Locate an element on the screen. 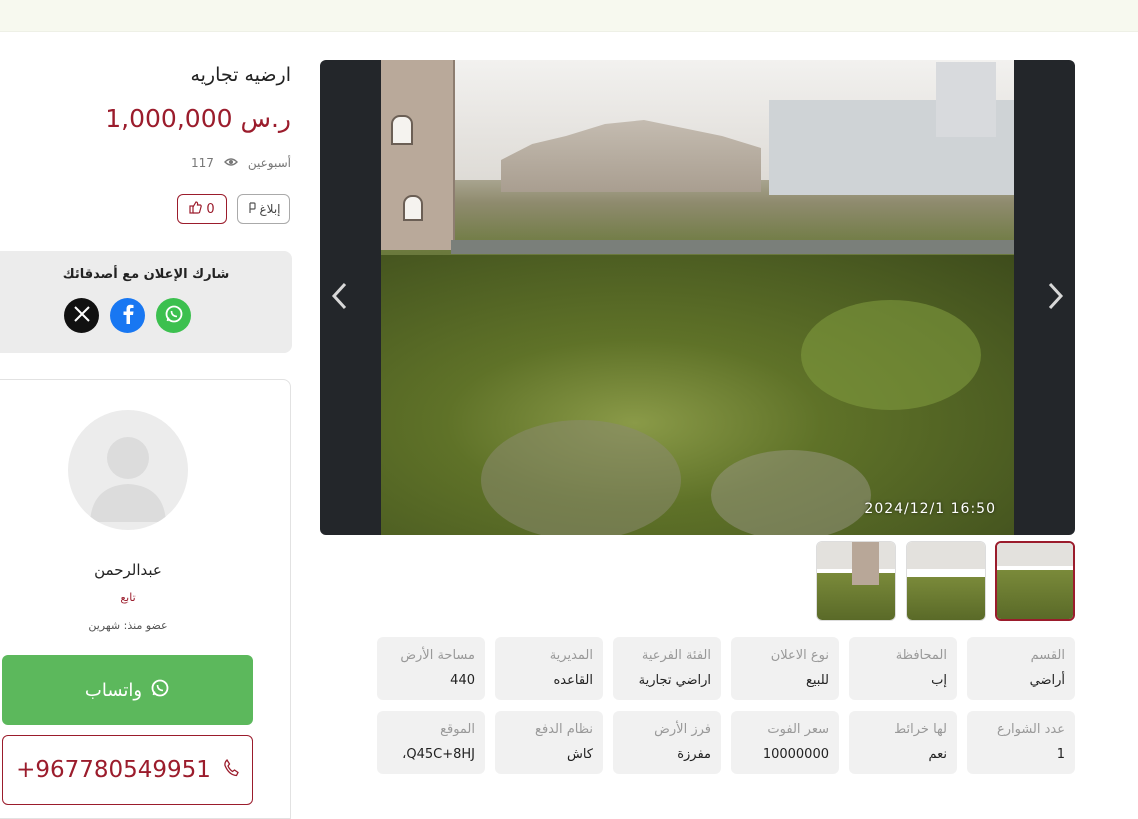 The width and height of the screenshot is (1138, 819). eye-icon is located at coordinates (230, 163).